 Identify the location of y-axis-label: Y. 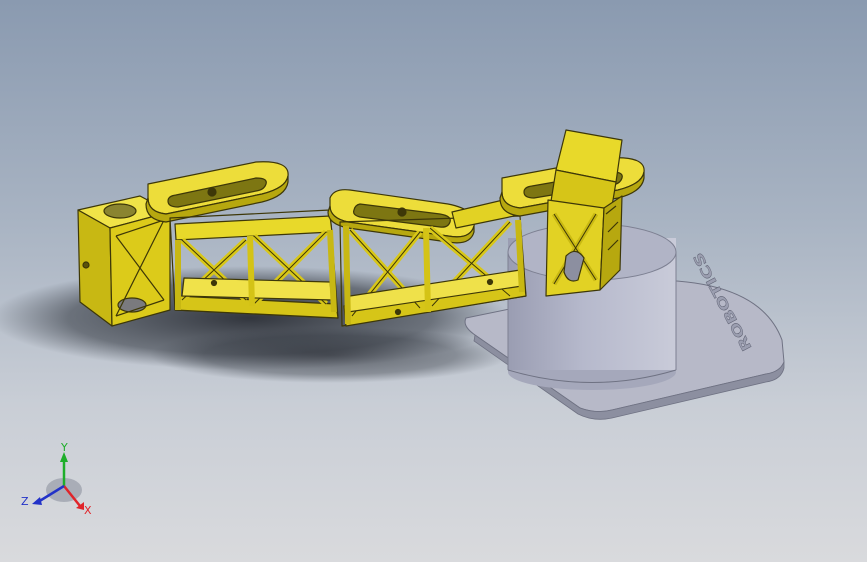
(64, 448).